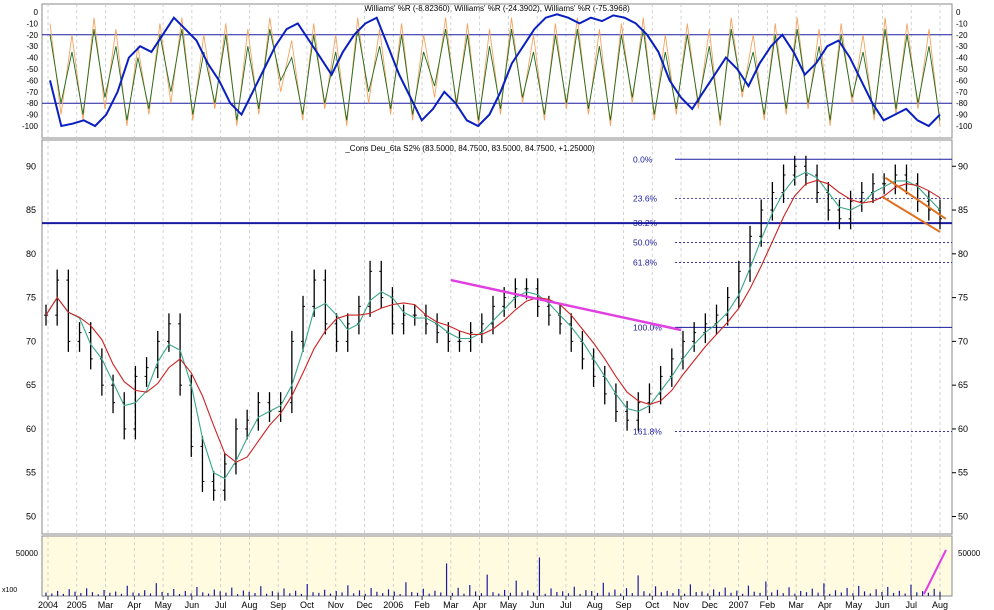 Image resolution: width=994 pixels, height=610 pixels. Describe the element at coordinates (963, 516) in the screenshot. I see `price-y-tick-label-right: 50` at that location.